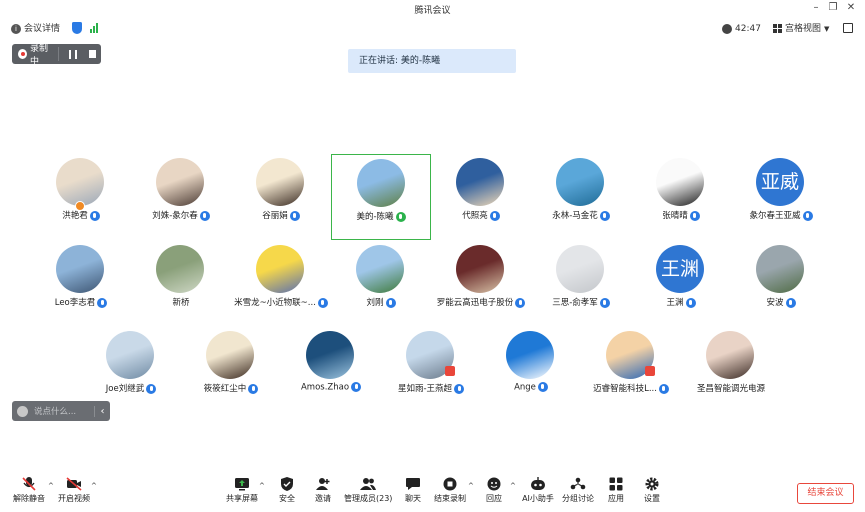 This screenshot has width=865, height=512. I want to click on fullscreen-icon, so click(848, 28).